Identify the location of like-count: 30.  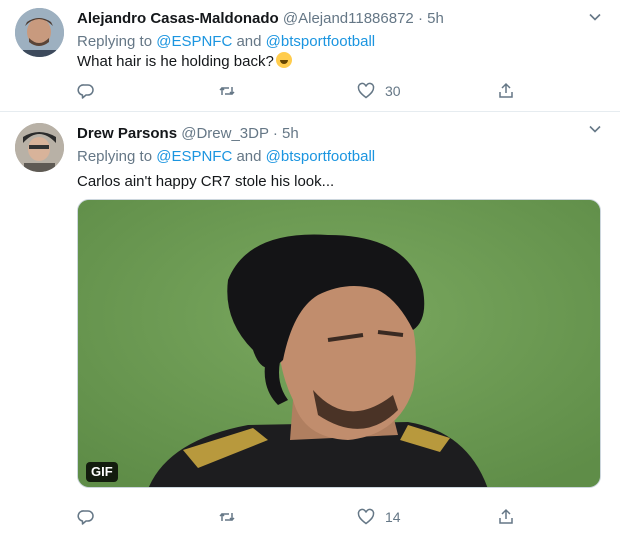
(393, 91).